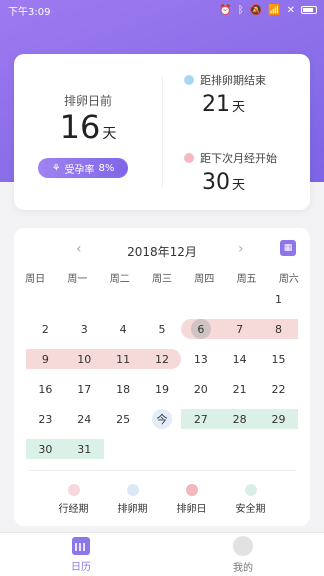 The height and width of the screenshot is (576, 324). What do you see at coordinates (83, 168) in the screenshot?
I see `conception-rate-badge: ⚘ 受孕率 8%` at bounding box center [83, 168].